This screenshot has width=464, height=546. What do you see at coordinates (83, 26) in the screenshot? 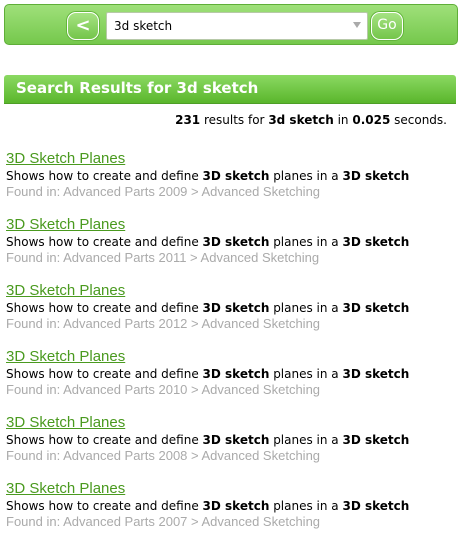
I see `back-button: <` at bounding box center [83, 26].